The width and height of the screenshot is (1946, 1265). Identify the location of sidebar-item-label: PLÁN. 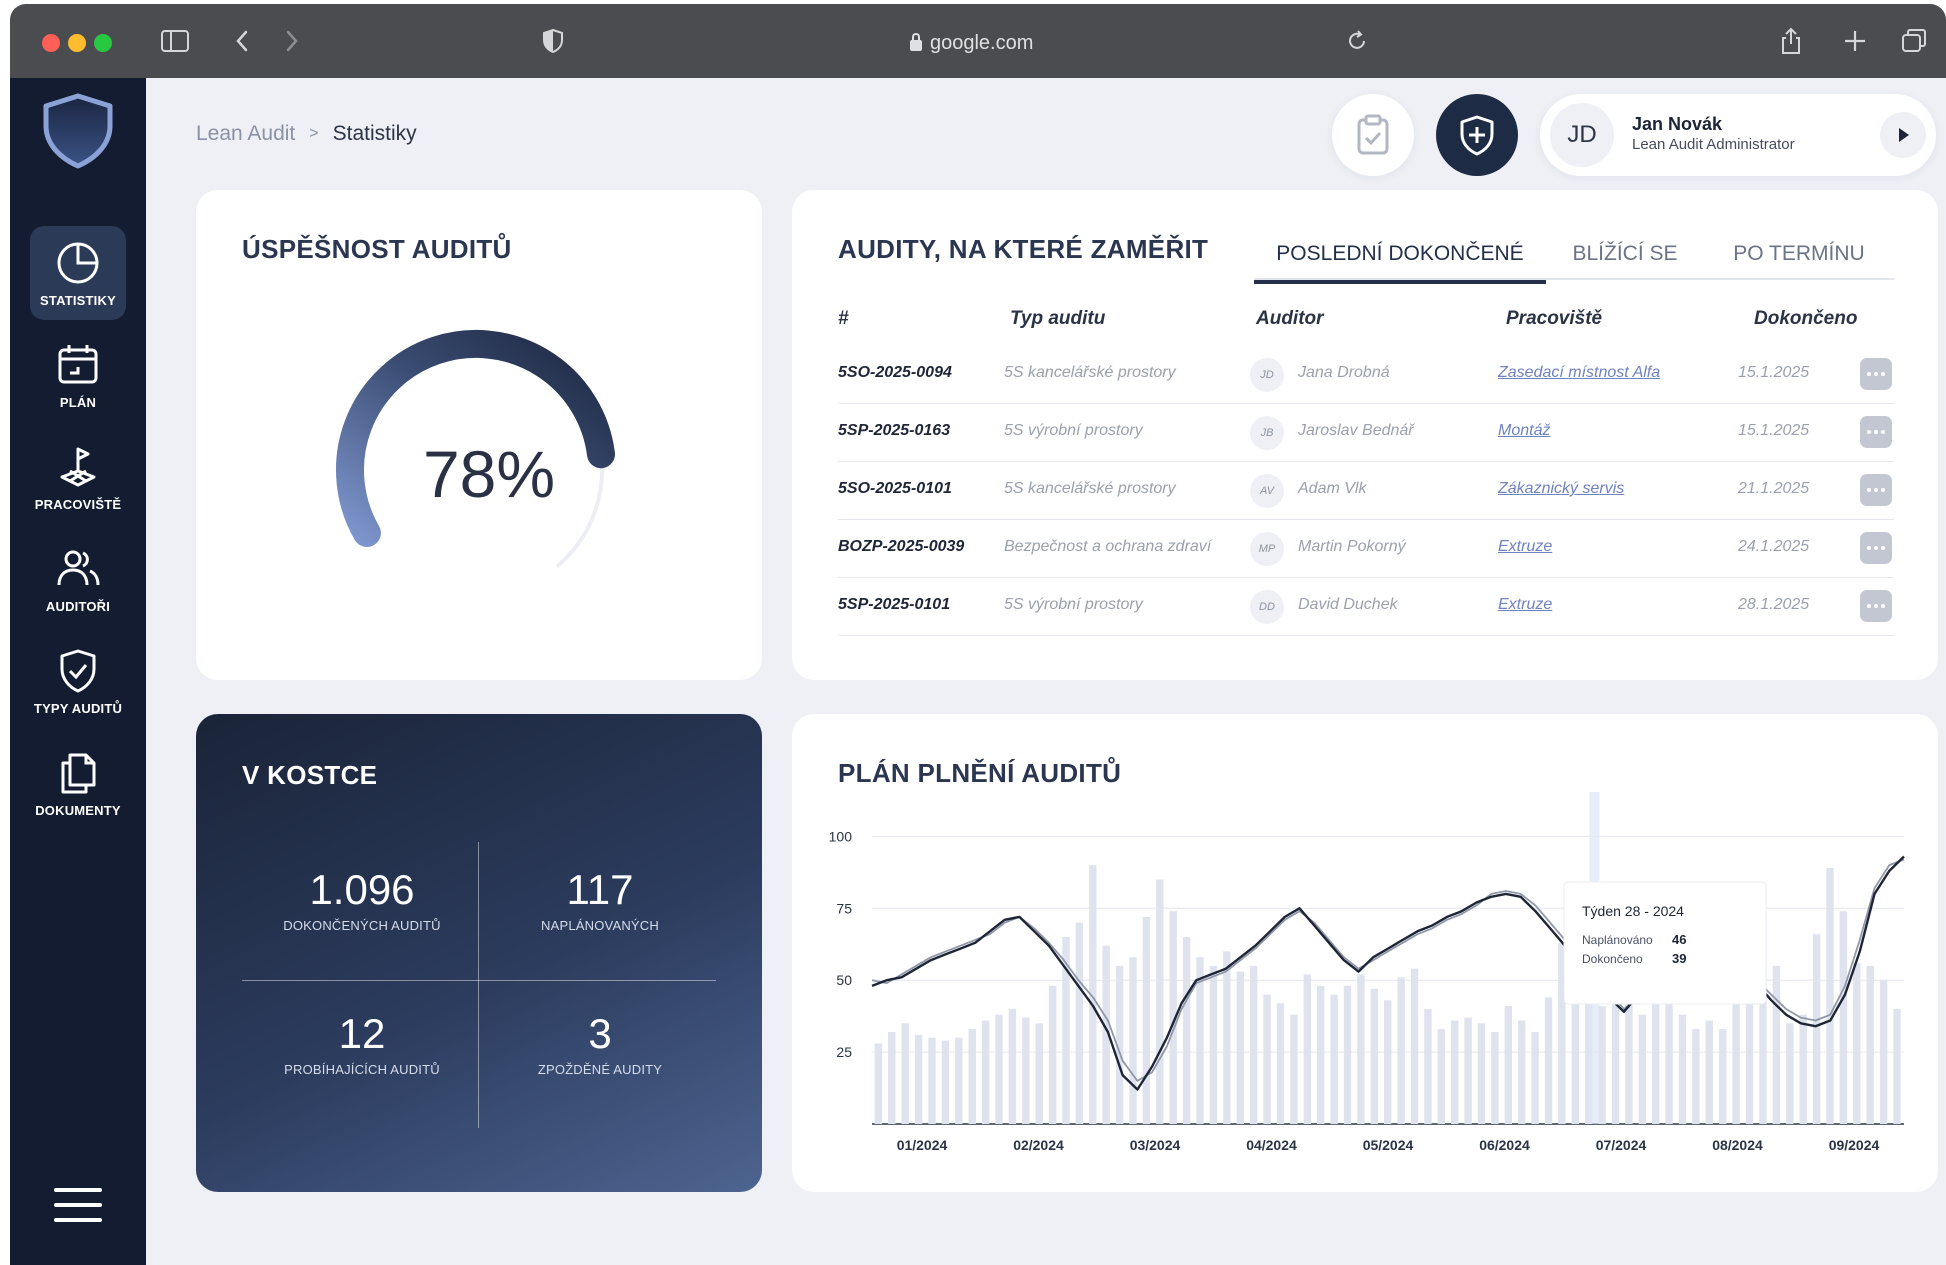
(78, 402).